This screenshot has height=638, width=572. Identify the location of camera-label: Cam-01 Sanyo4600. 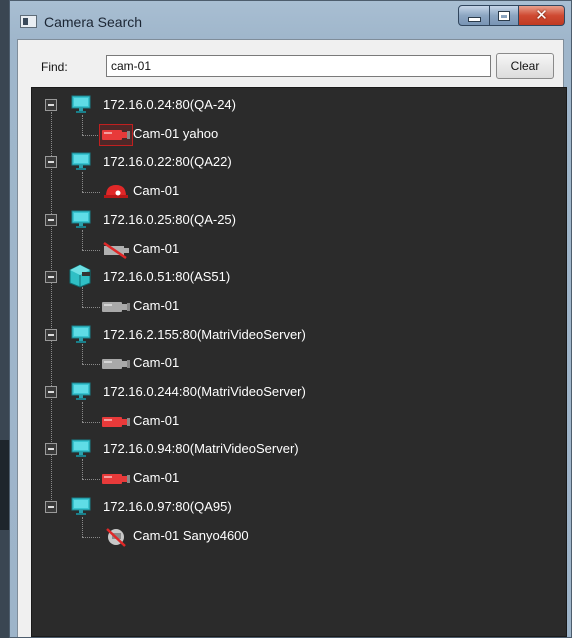
(191, 535).